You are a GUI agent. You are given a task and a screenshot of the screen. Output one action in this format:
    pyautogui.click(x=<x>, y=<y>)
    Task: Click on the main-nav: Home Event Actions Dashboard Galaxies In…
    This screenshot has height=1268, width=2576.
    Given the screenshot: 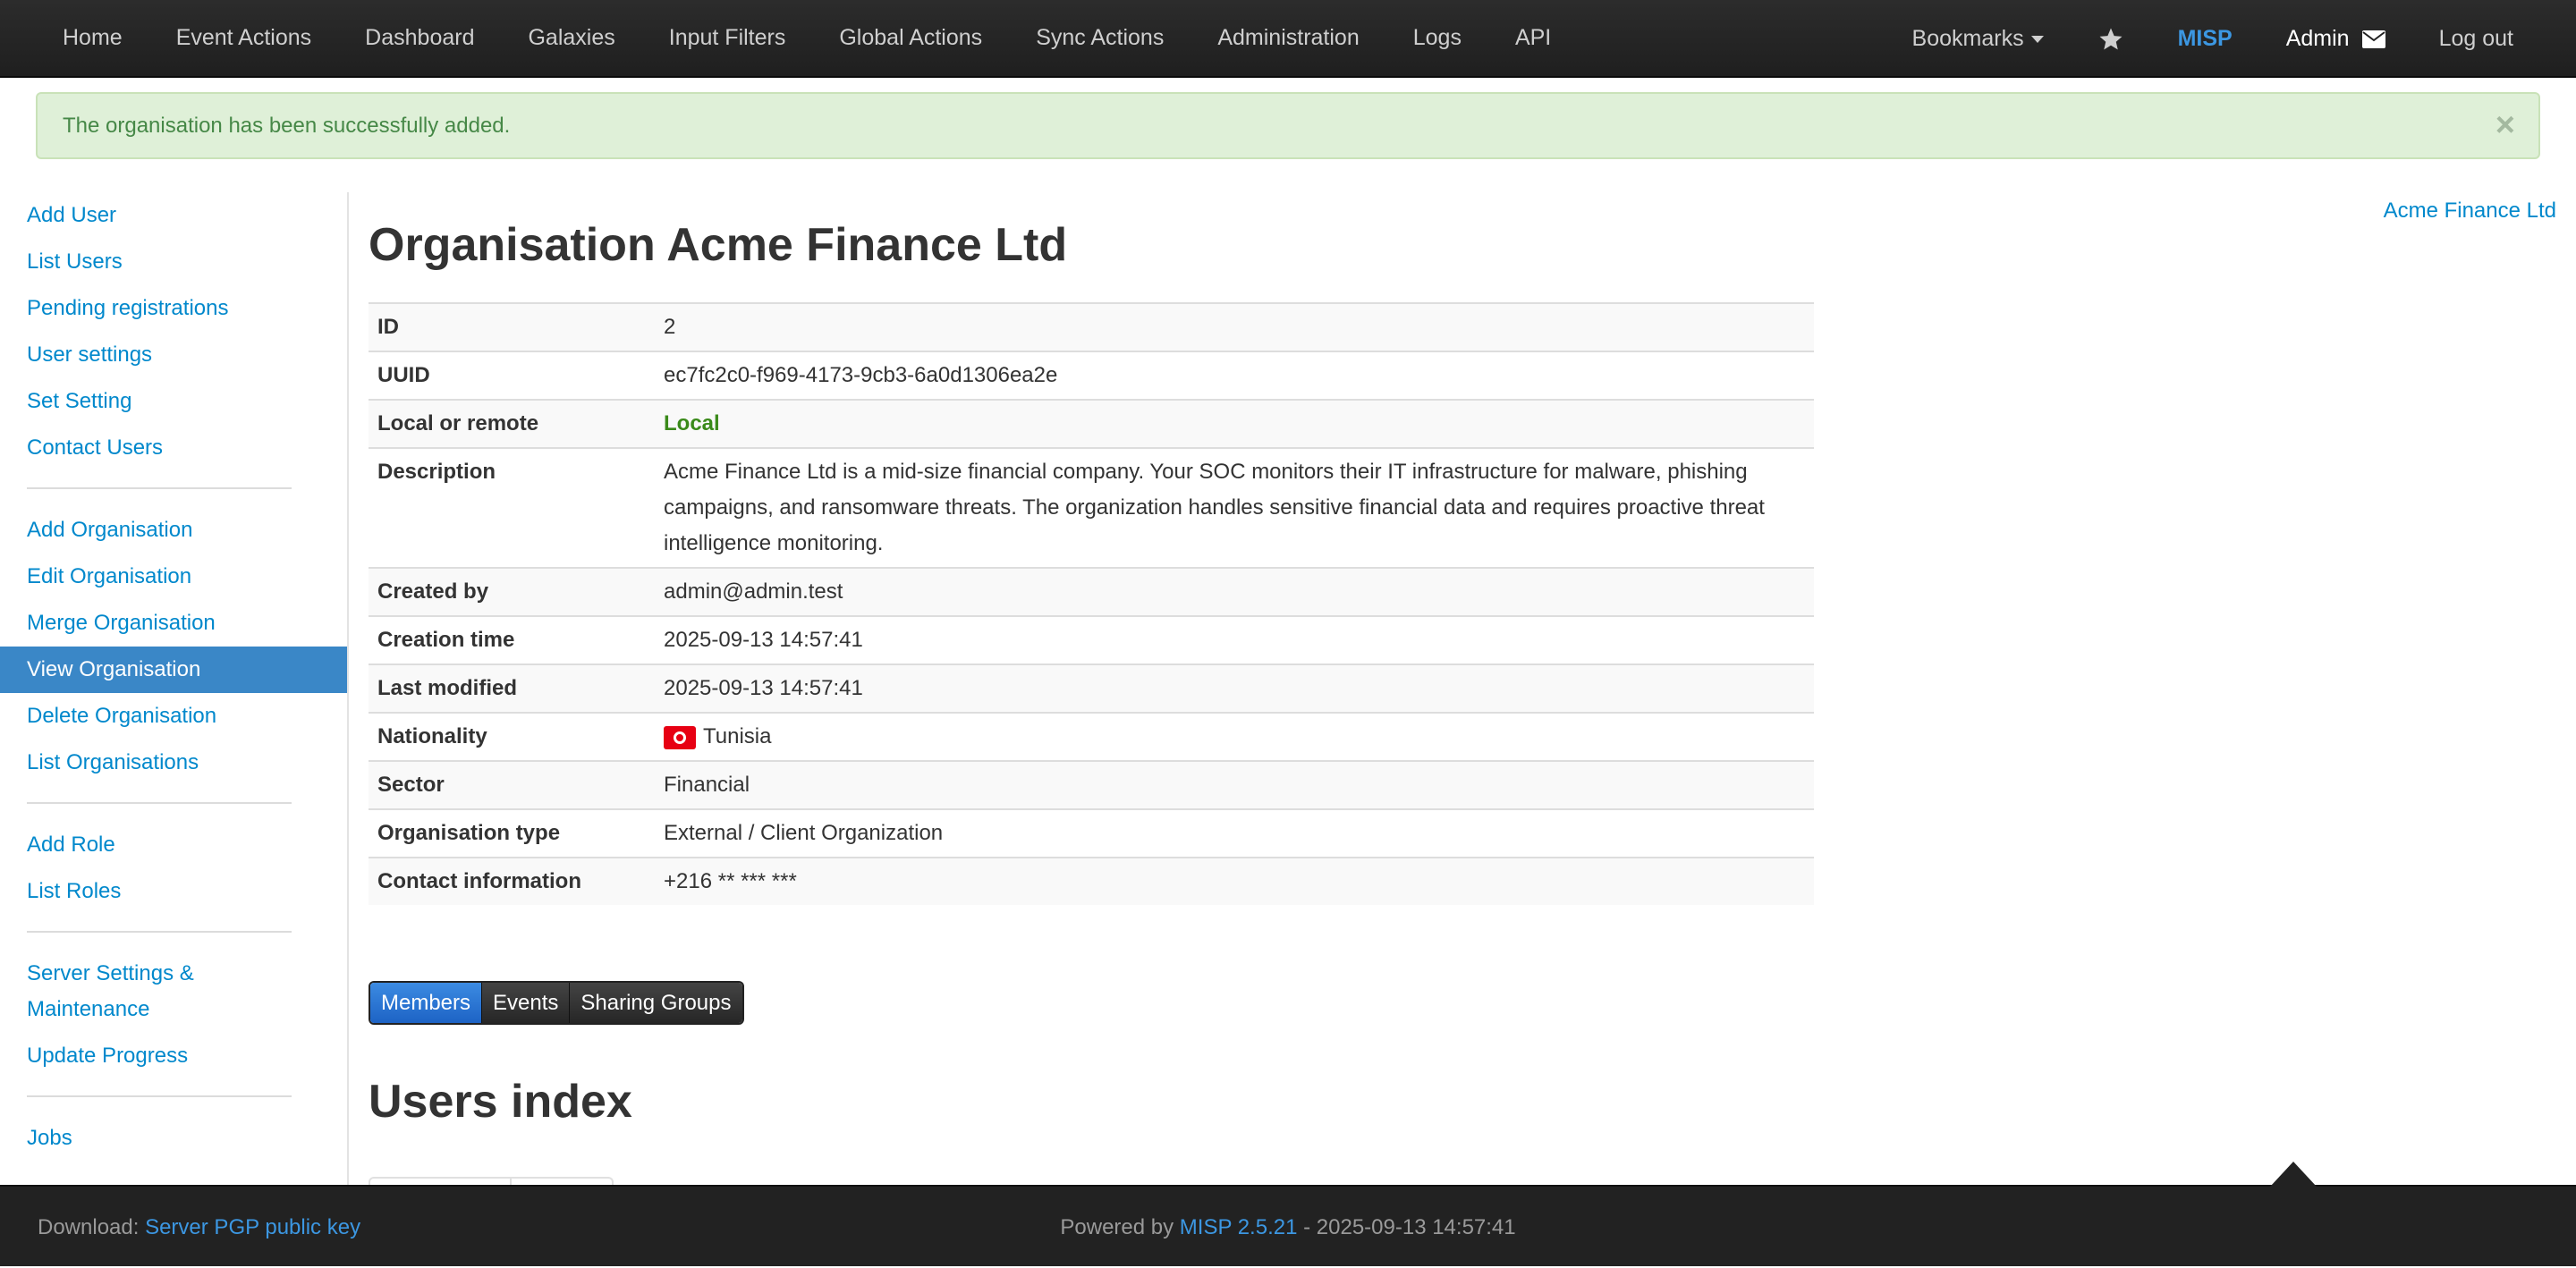 What is the action you would take?
    pyautogui.click(x=807, y=38)
    